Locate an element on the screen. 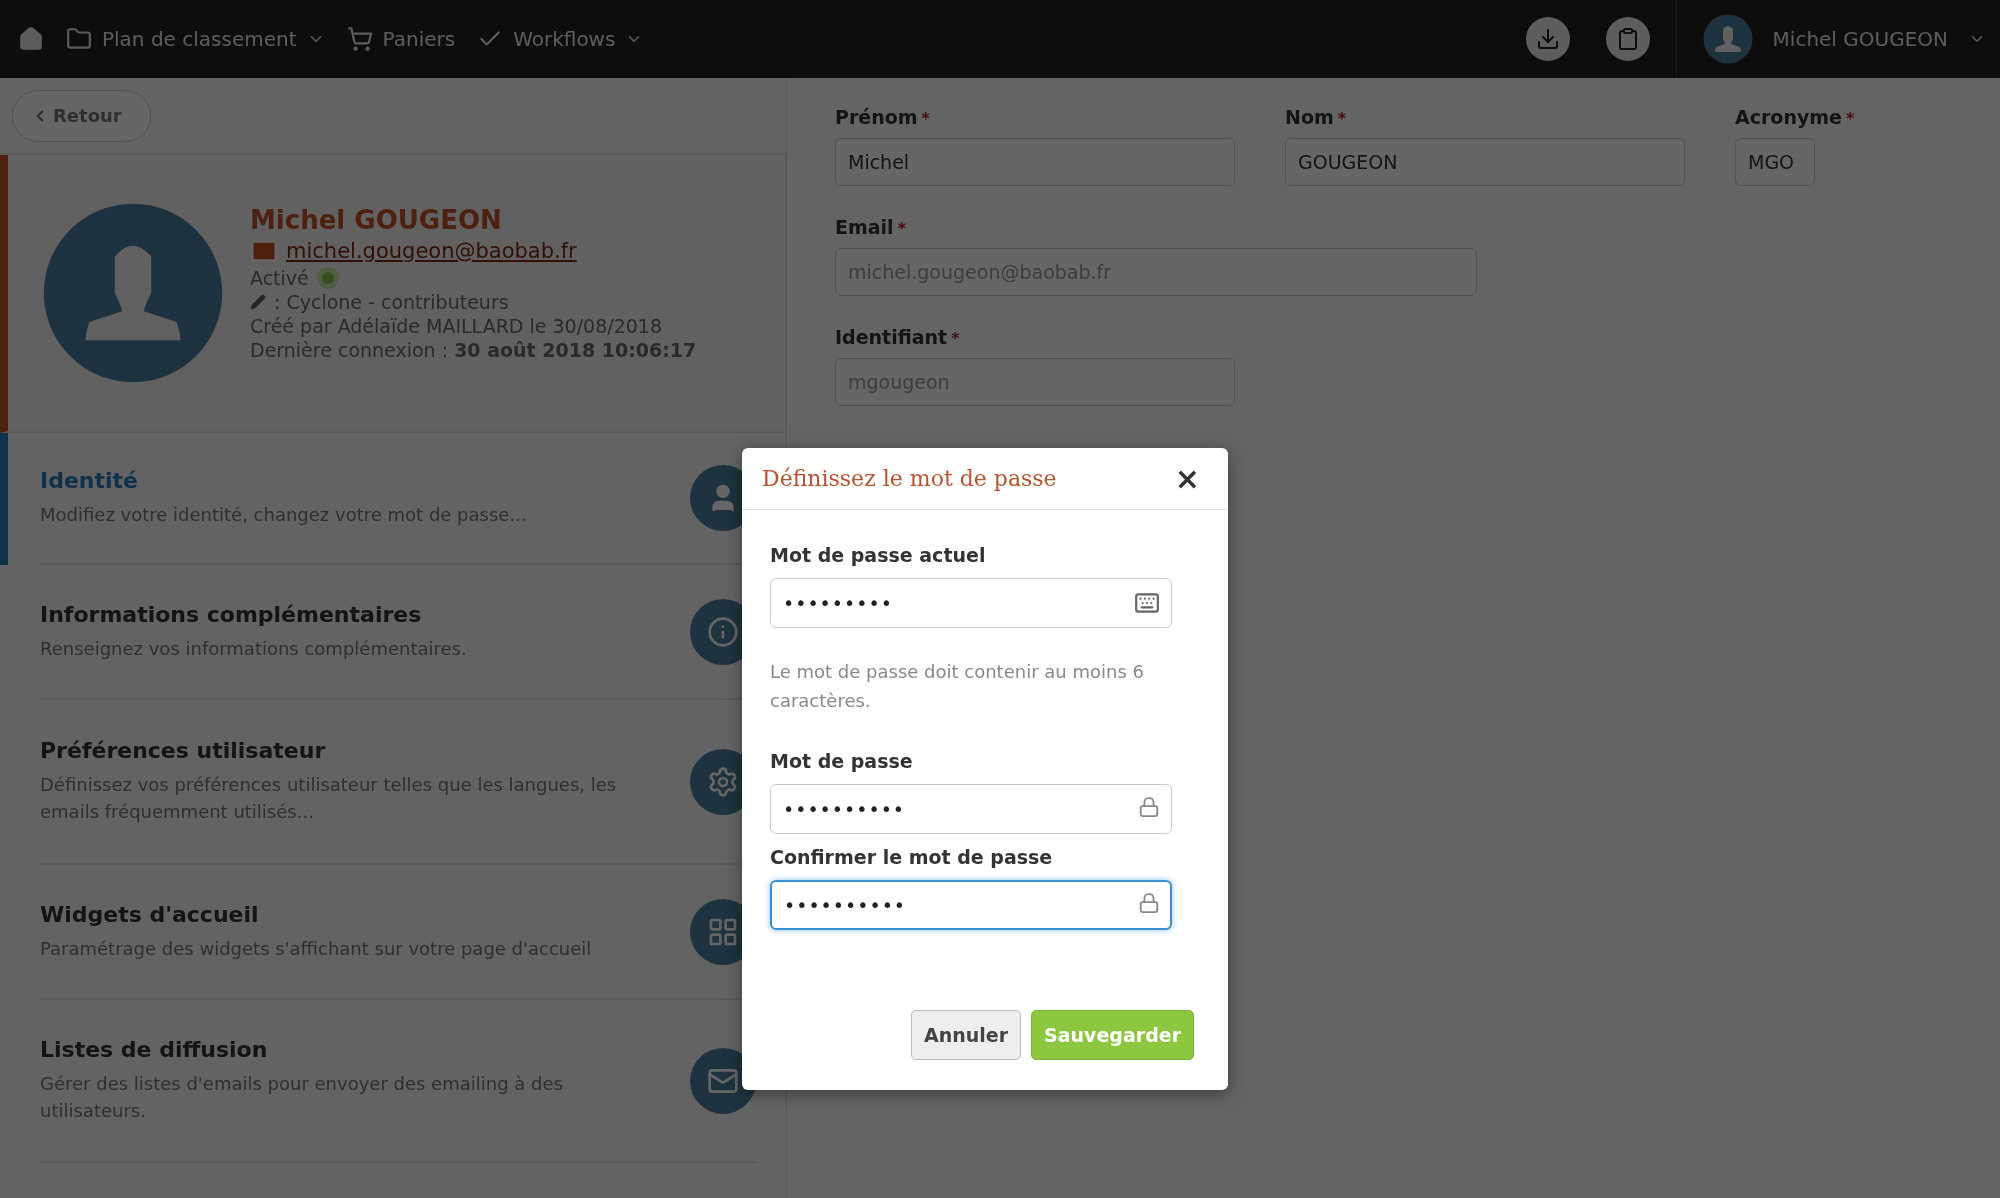 The height and width of the screenshot is (1198, 2000). input-field: MGO is located at coordinates (1775, 162).